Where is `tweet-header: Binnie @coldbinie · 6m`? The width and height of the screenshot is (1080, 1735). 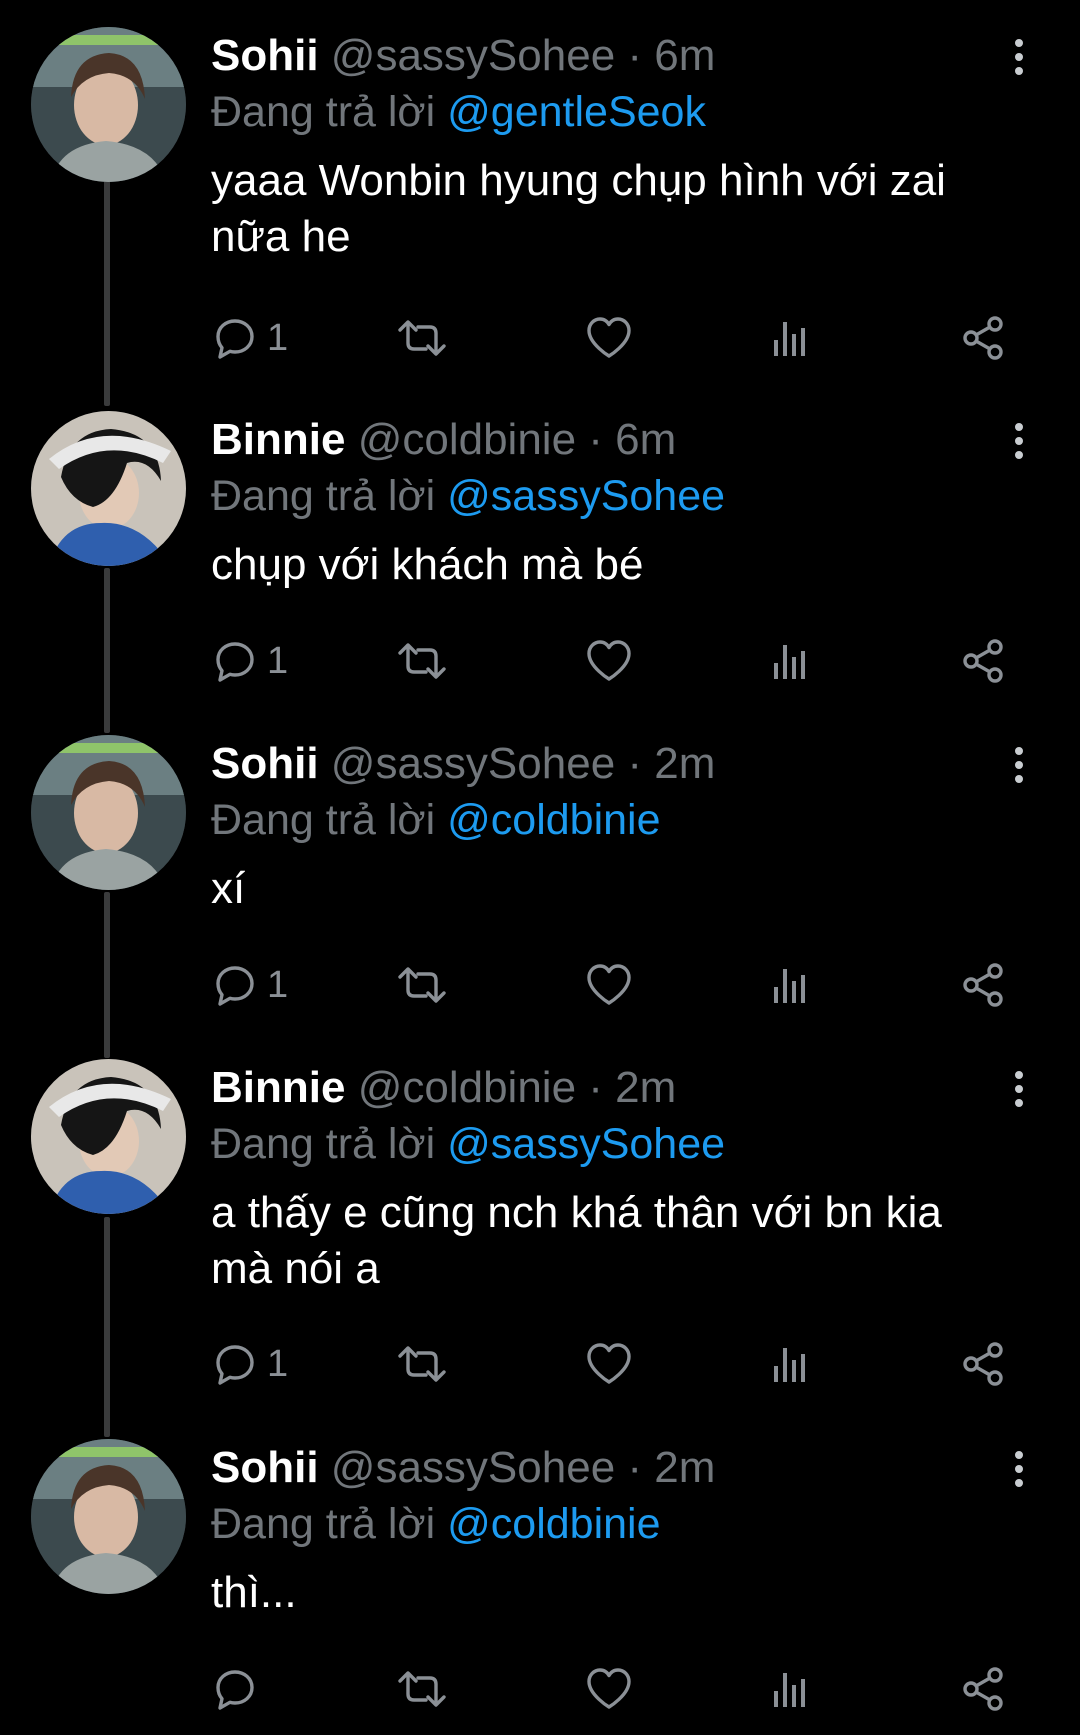 tweet-header: Binnie @coldbinie · 6m is located at coordinates (611, 439).